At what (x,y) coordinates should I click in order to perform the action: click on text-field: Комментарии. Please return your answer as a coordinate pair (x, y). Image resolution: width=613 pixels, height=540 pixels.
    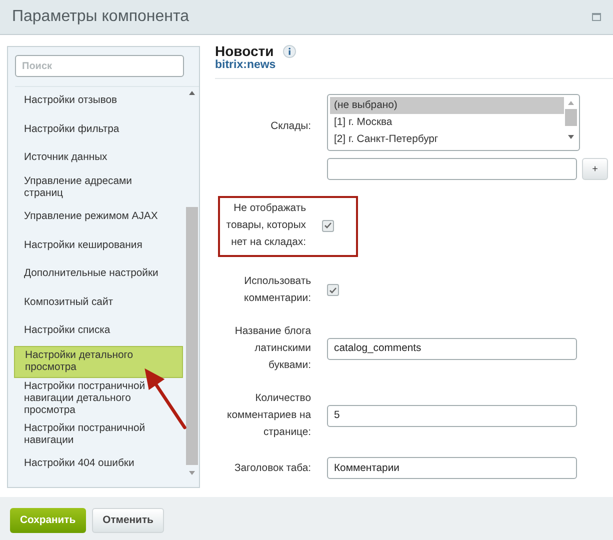
    Looking at the image, I should click on (452, 468).